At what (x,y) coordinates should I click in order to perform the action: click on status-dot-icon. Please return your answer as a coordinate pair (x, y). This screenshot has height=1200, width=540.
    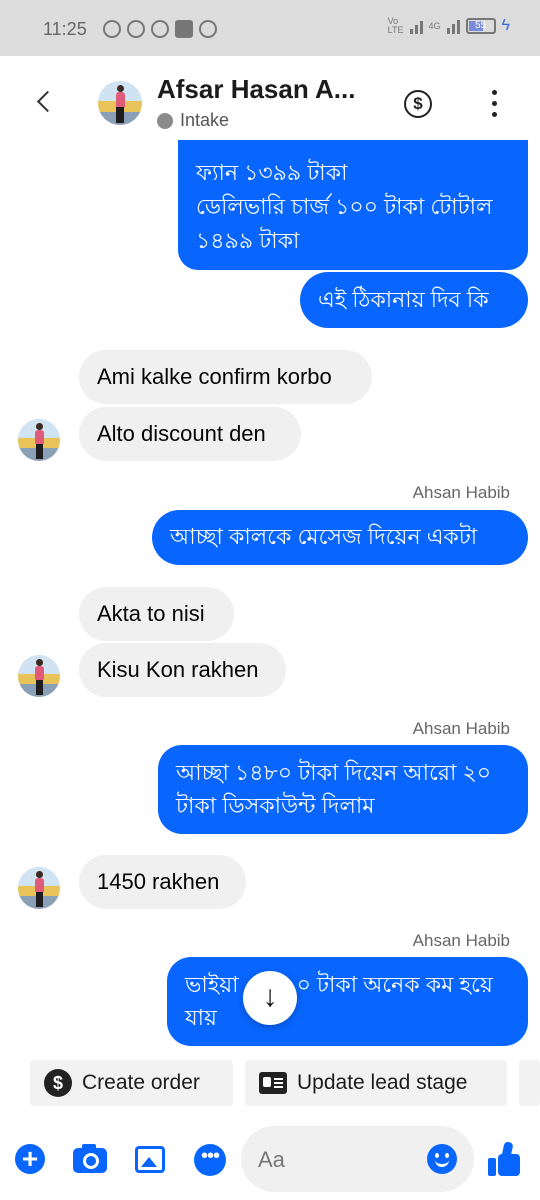
    Looking at the image, I should click on (165, 120).